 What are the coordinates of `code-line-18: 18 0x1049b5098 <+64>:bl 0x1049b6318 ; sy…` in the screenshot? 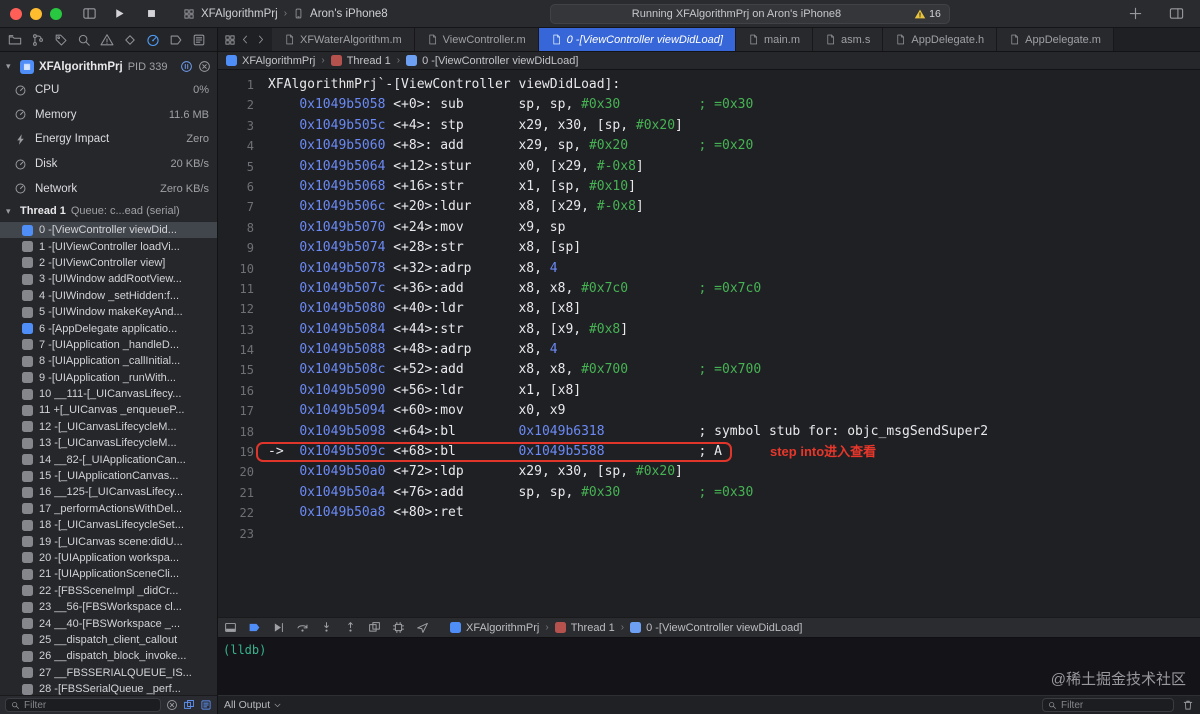 It's located at (709, 432).